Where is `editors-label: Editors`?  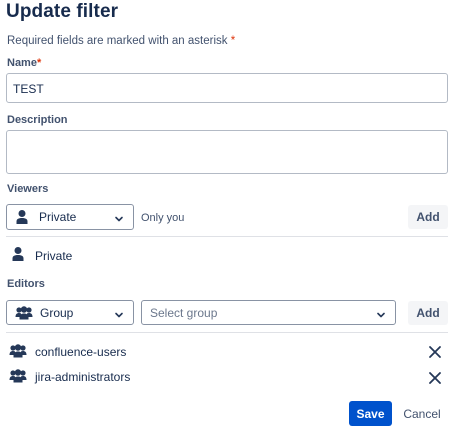 editors-label: Editors is located at coordinates (26, 284).